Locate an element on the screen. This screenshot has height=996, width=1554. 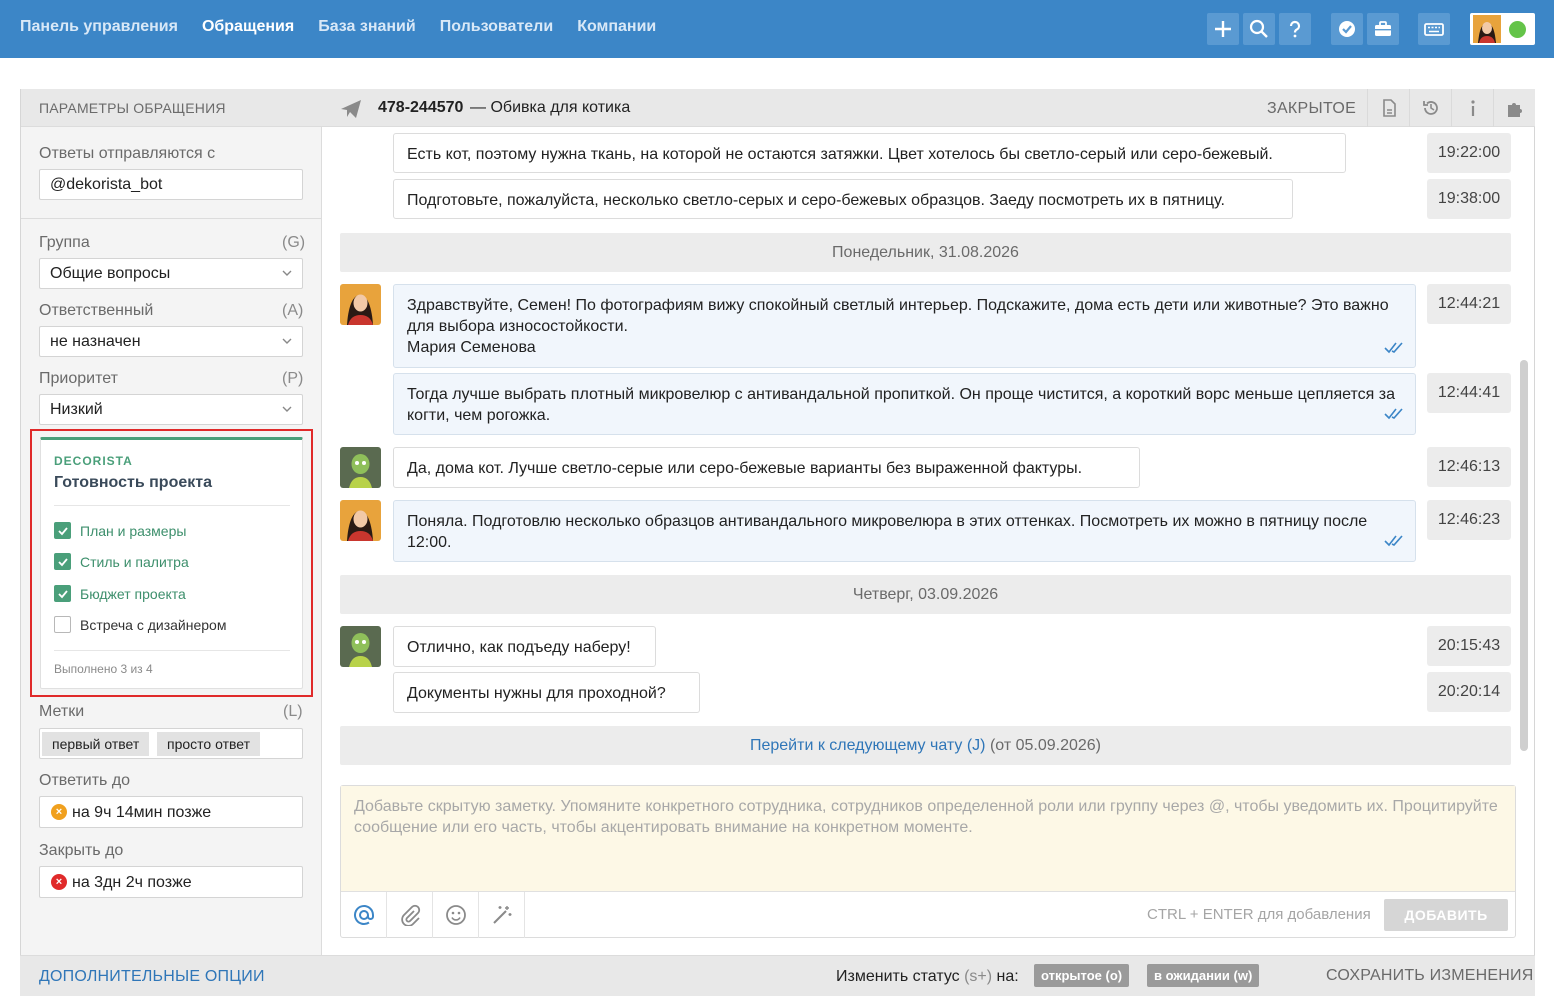
message-client: Отлично, как подъеду наберу! is located at coordinates (524, 646).